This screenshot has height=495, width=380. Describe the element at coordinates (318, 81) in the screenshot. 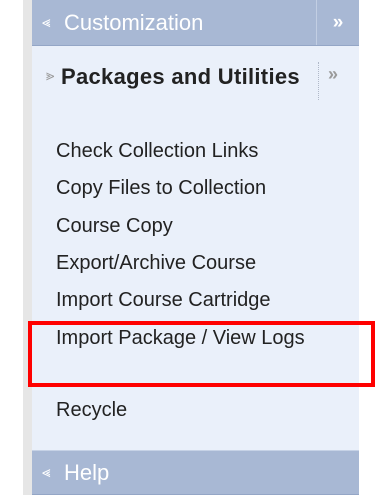

I see `header-divider` at that location.